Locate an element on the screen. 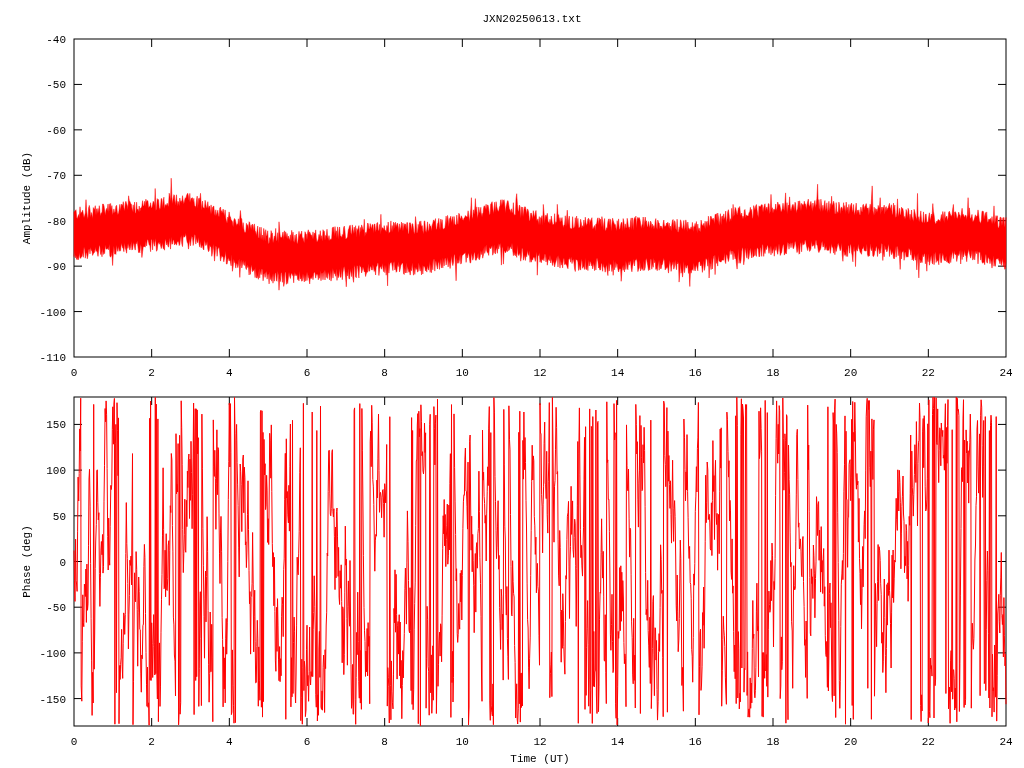 Image resolution: width=1024 pixels, height=768 pixels. axis-label: Phase (deg) is located at coordinates (27, 561).